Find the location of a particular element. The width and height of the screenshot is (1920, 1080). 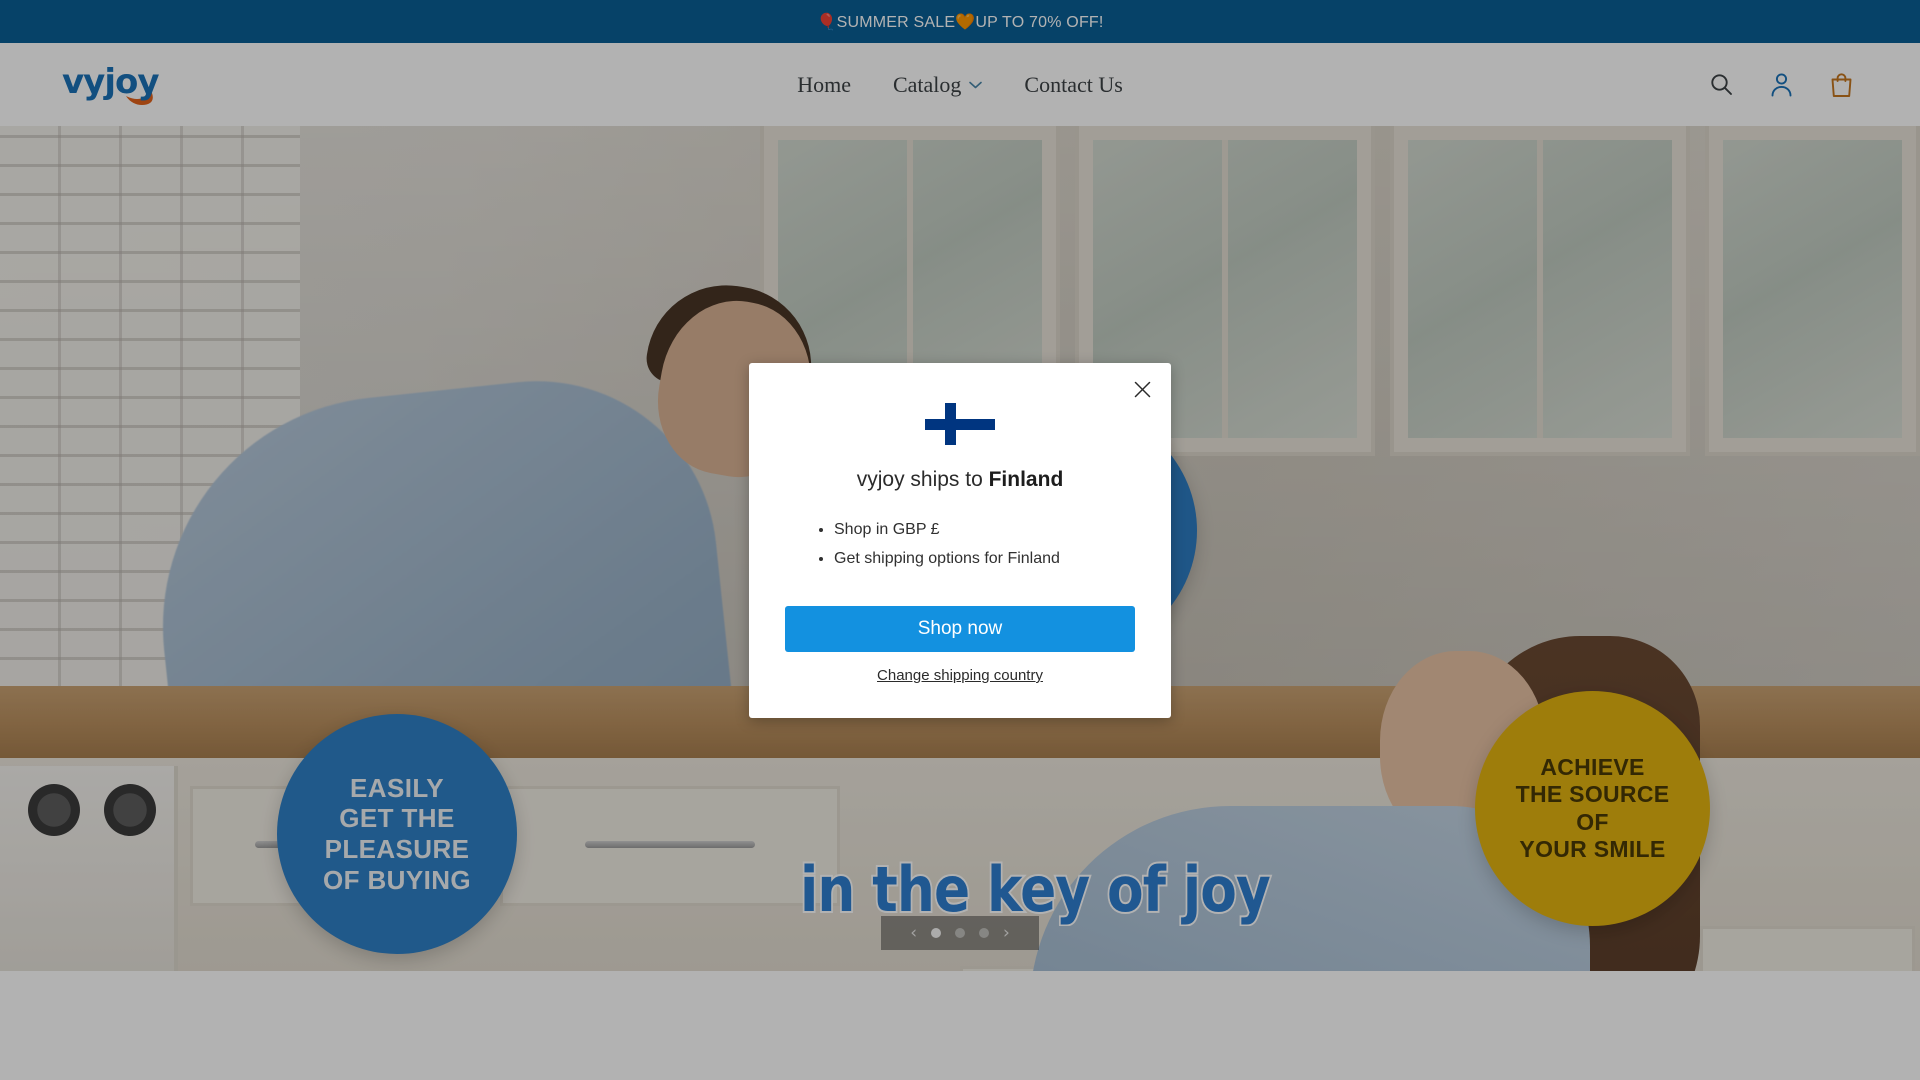

close-icon is located at coordinates (1142, 389).